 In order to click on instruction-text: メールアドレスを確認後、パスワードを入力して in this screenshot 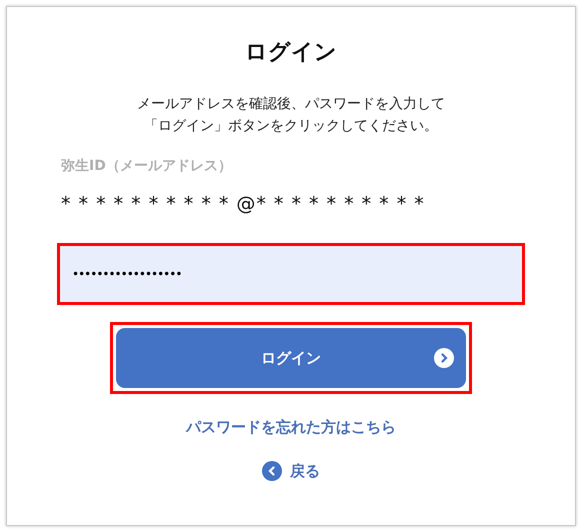, I will do `click(291, 104)`.